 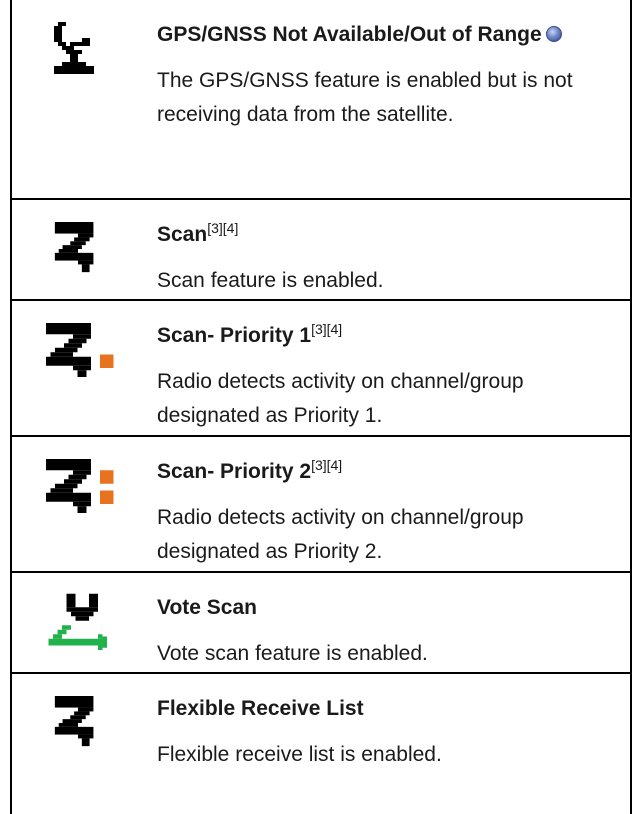 What do you see at coordinates (80, 350) in the screenshot?
I see `scan-priority-1-icon` at bounding box center [80, 350].